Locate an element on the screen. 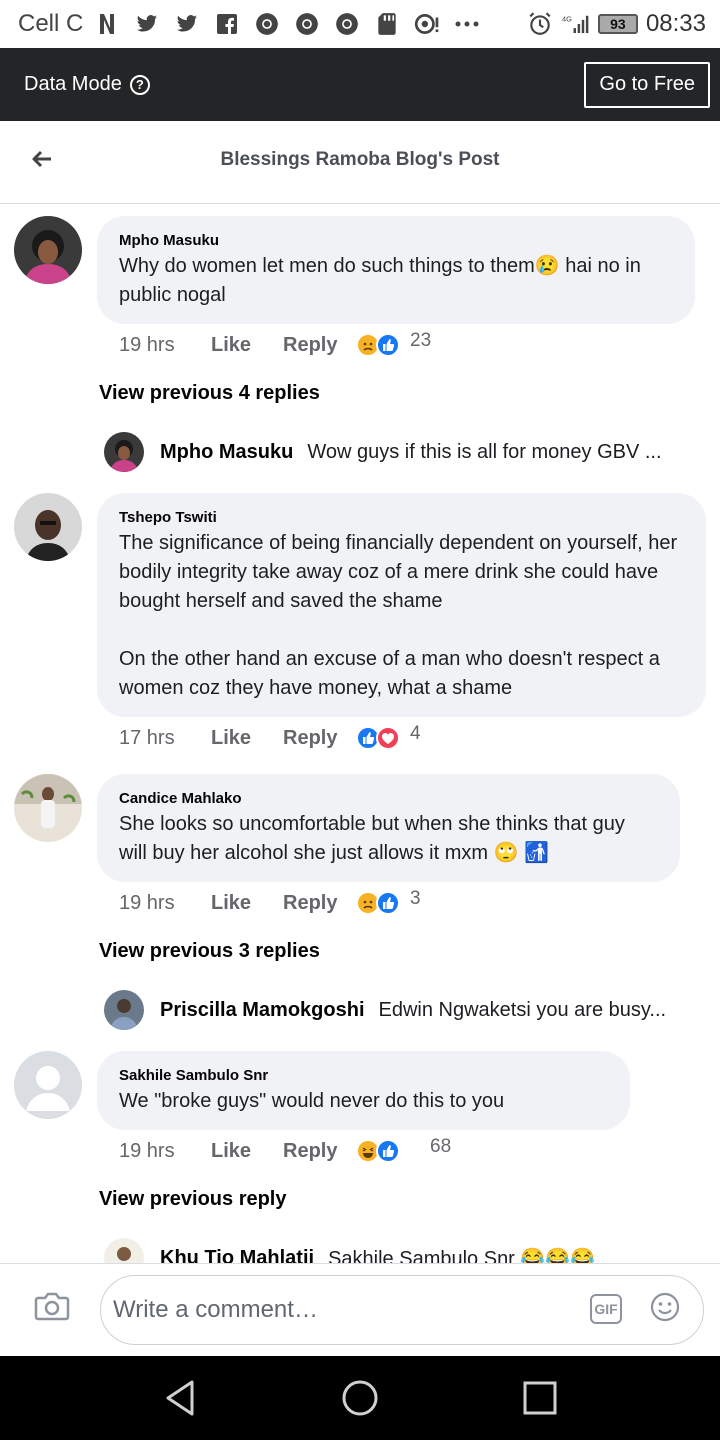  reply-preview: Khu Tio Mahlatii Sakhile Sambulo Snr 😂😂😂 is located at coordinates (399, 1250).